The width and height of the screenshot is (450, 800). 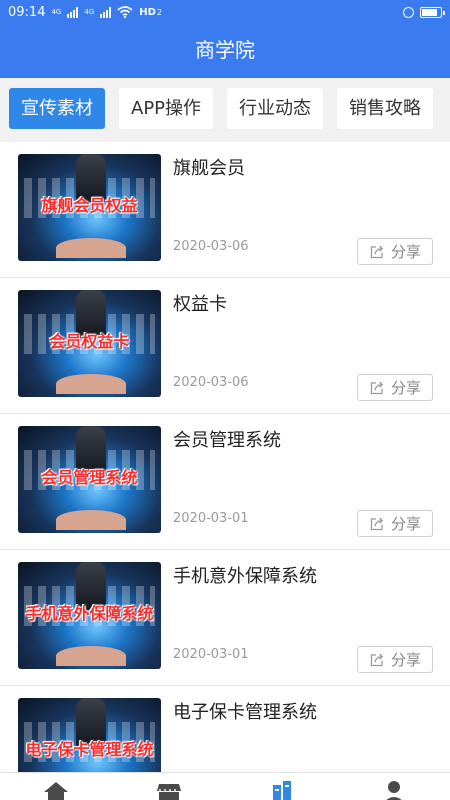 I want to click on app-header: 09:14 4G 4G HD 2 商学院, so click(x=225, y=39).